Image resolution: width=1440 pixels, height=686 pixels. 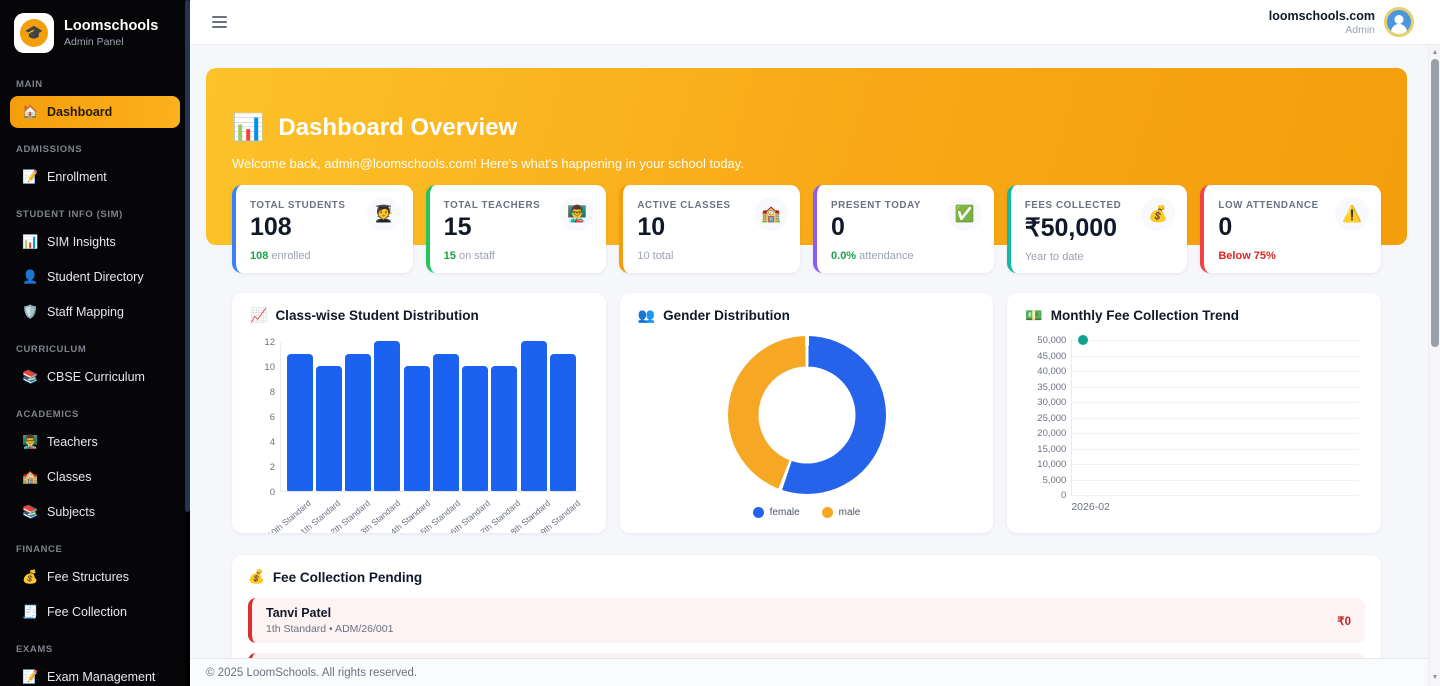 I want to click on tenant-domain: loomschools.com, so click(x=1321, y=15).